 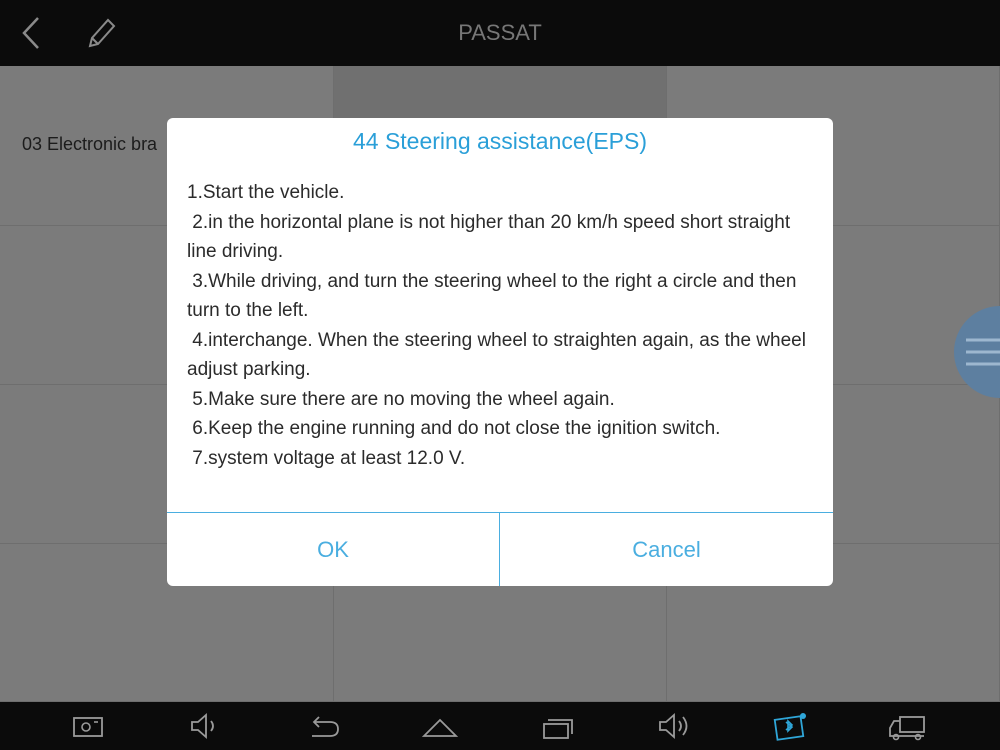 I want to click on home-button, so click(x=440, y=726).